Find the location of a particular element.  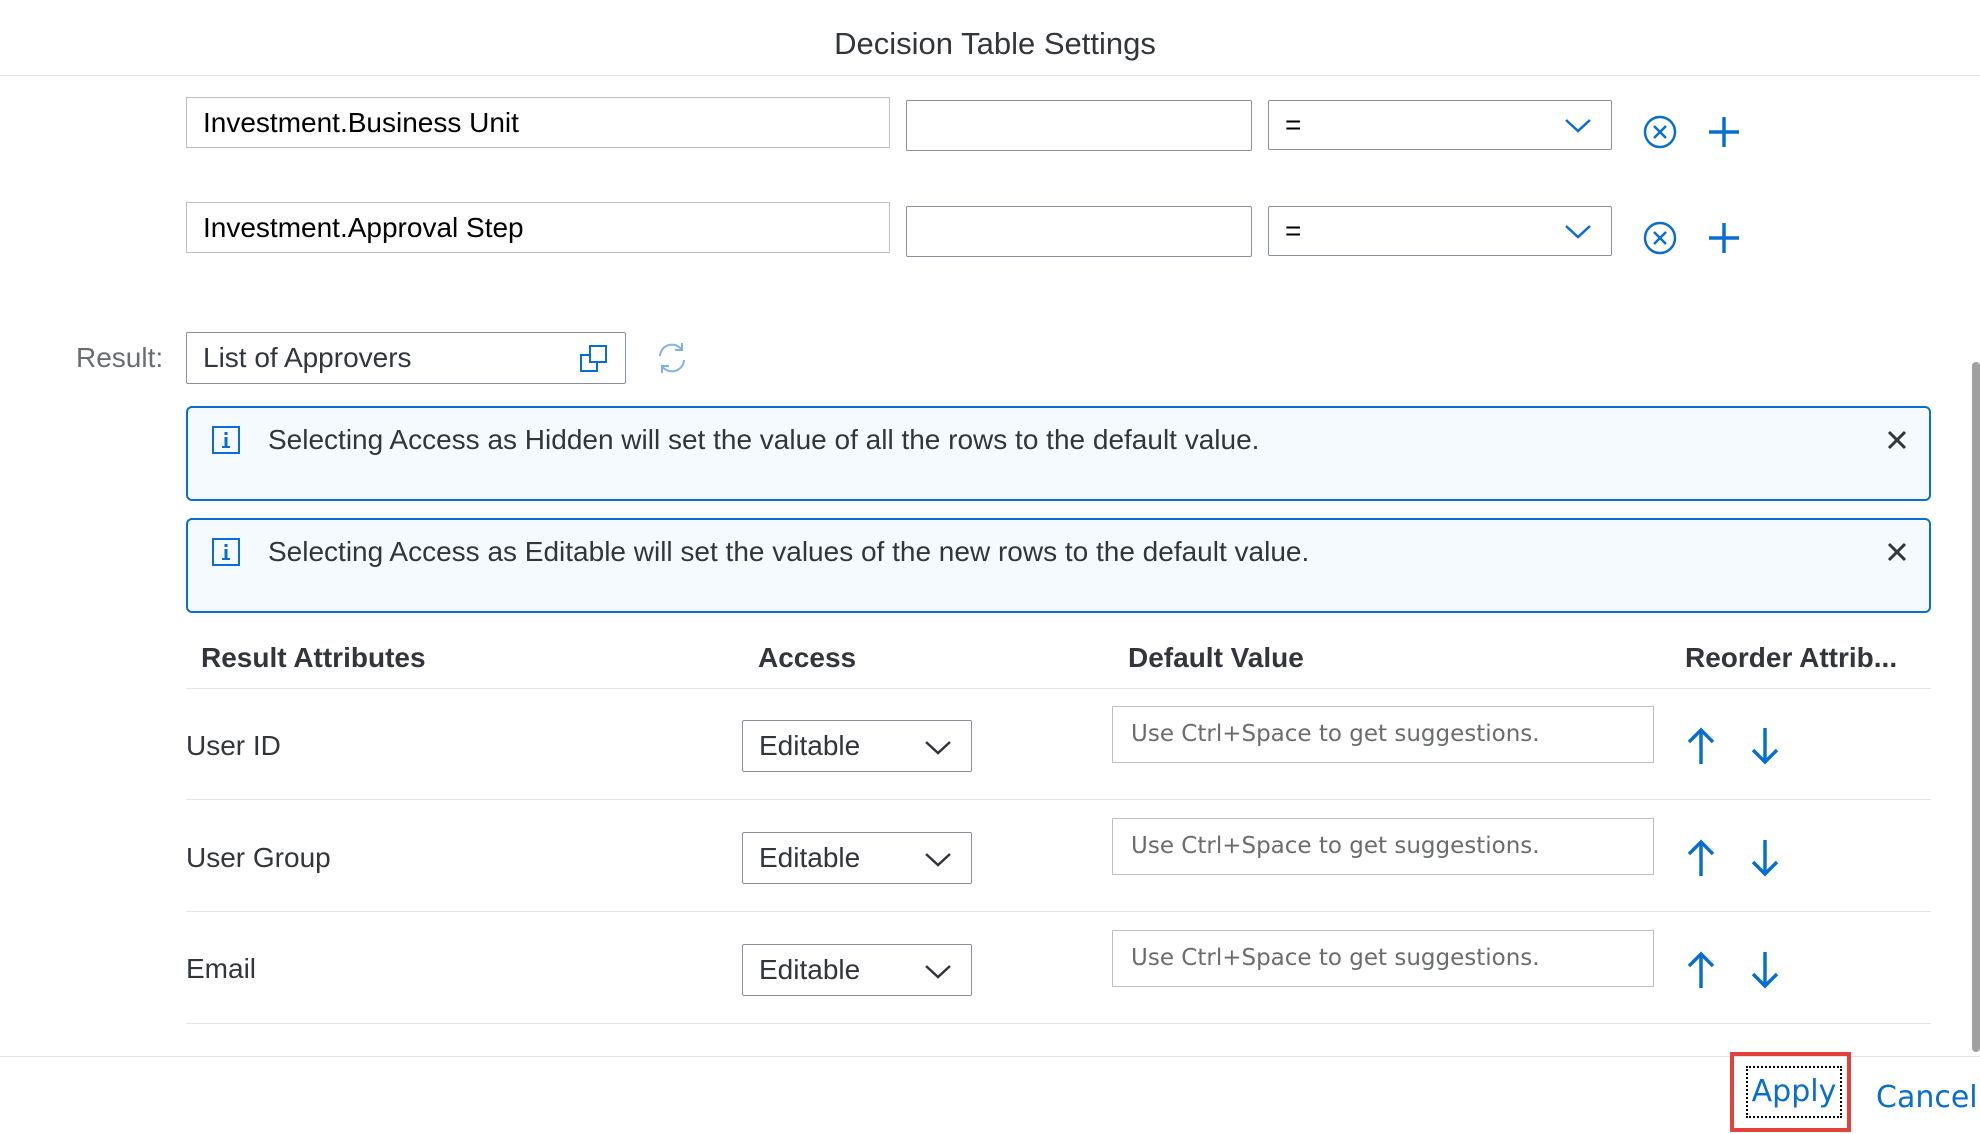

refresh-icon is located at coordinates (672, 358).